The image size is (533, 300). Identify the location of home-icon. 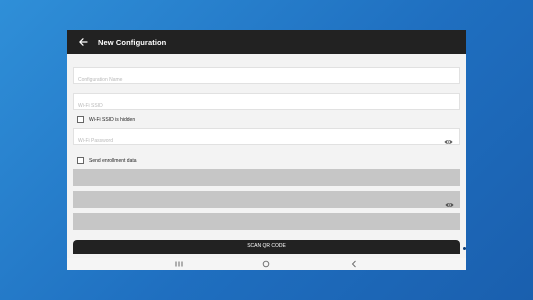
(266, 264).